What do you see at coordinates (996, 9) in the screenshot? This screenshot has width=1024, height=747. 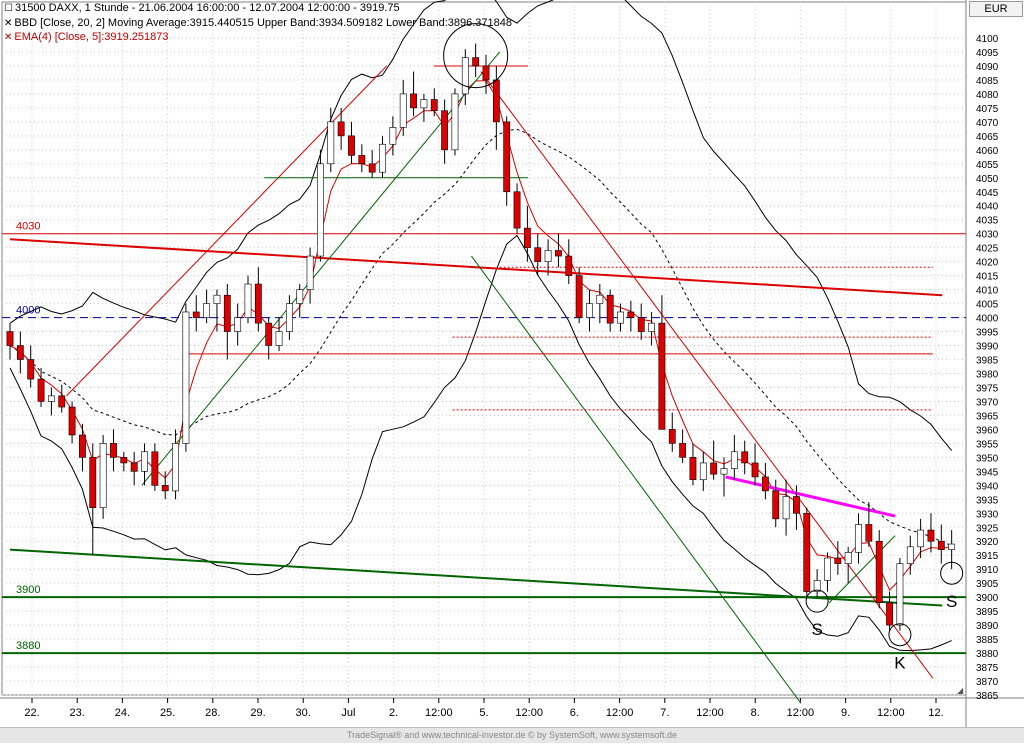 I see `currency-box: EUR` at bounding box center [996, 9].